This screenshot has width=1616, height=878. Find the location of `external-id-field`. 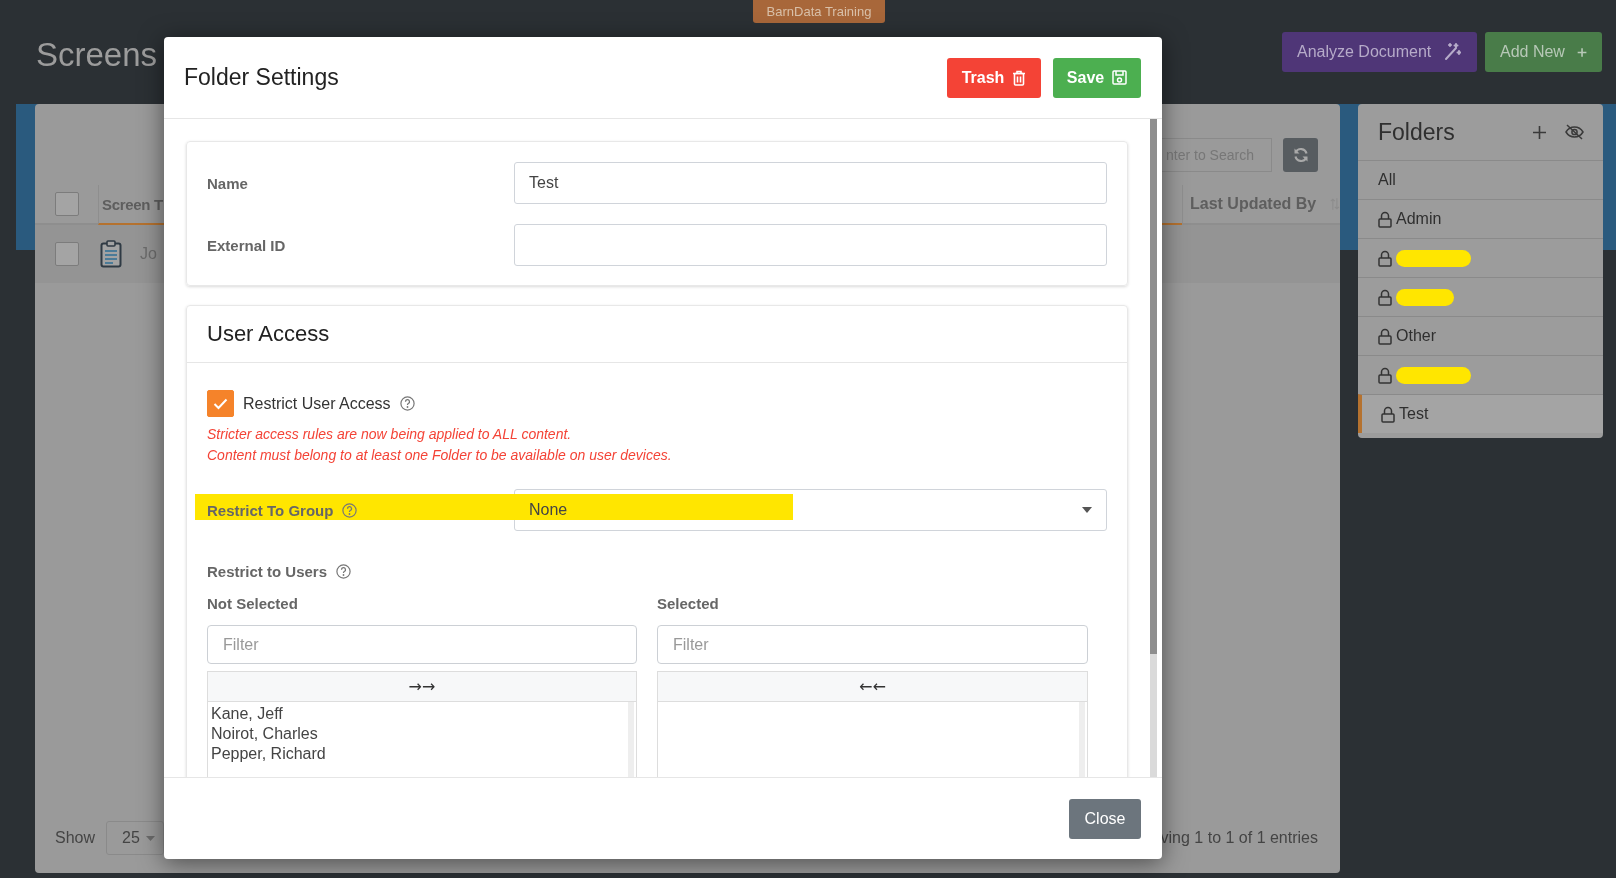

external-id-field is located at coordinates (810, 245).